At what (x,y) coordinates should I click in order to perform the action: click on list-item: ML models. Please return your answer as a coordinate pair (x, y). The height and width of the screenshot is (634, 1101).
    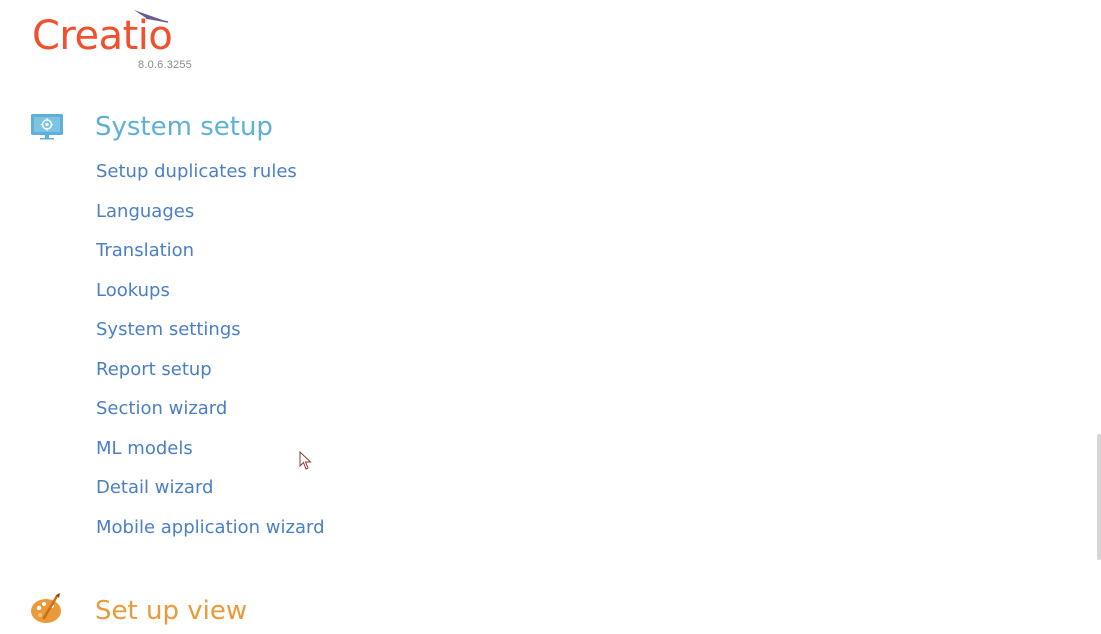
    Looking at the image, I should click on (210, 455).